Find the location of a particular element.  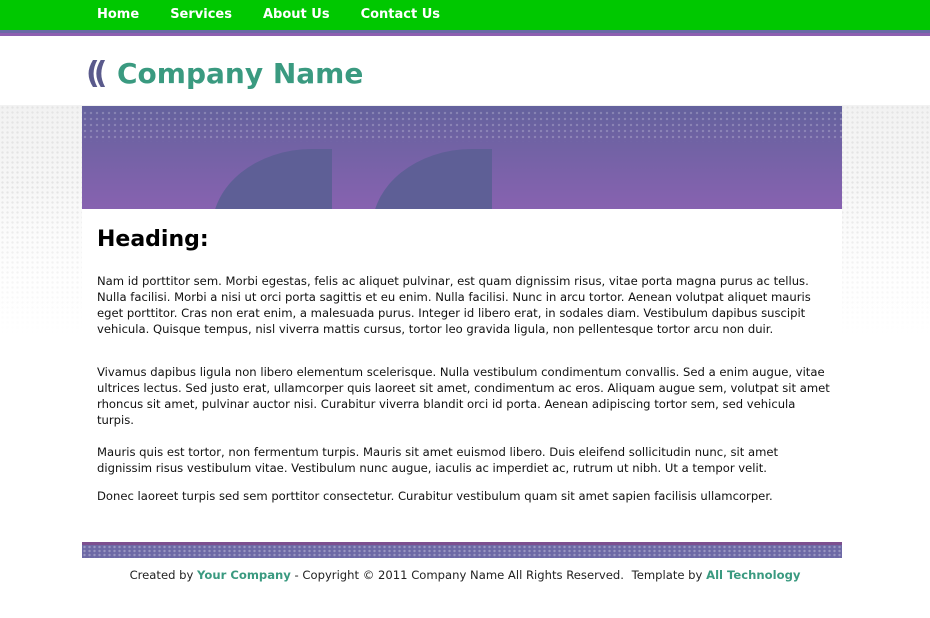

banner-quote-shape-left is located at coordinates (272, 179).